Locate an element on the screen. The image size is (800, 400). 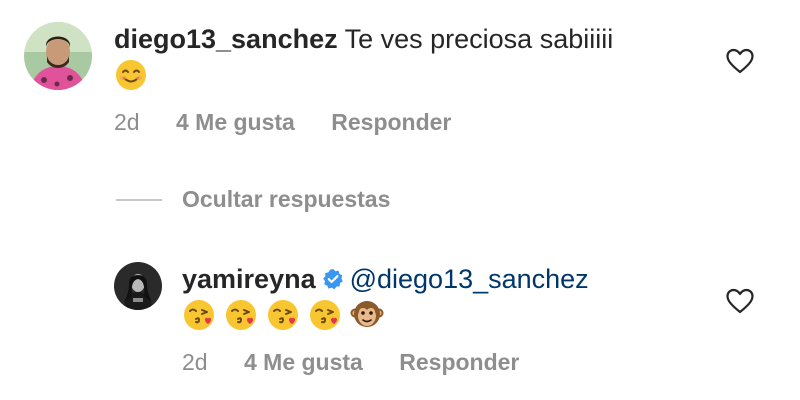
avatar-yamireyna is located at coordinates (138, 286).